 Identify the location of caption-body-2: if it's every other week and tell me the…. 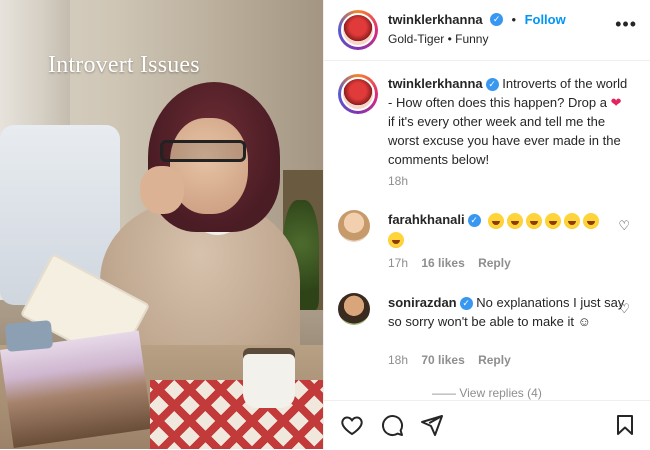
(504, 140).